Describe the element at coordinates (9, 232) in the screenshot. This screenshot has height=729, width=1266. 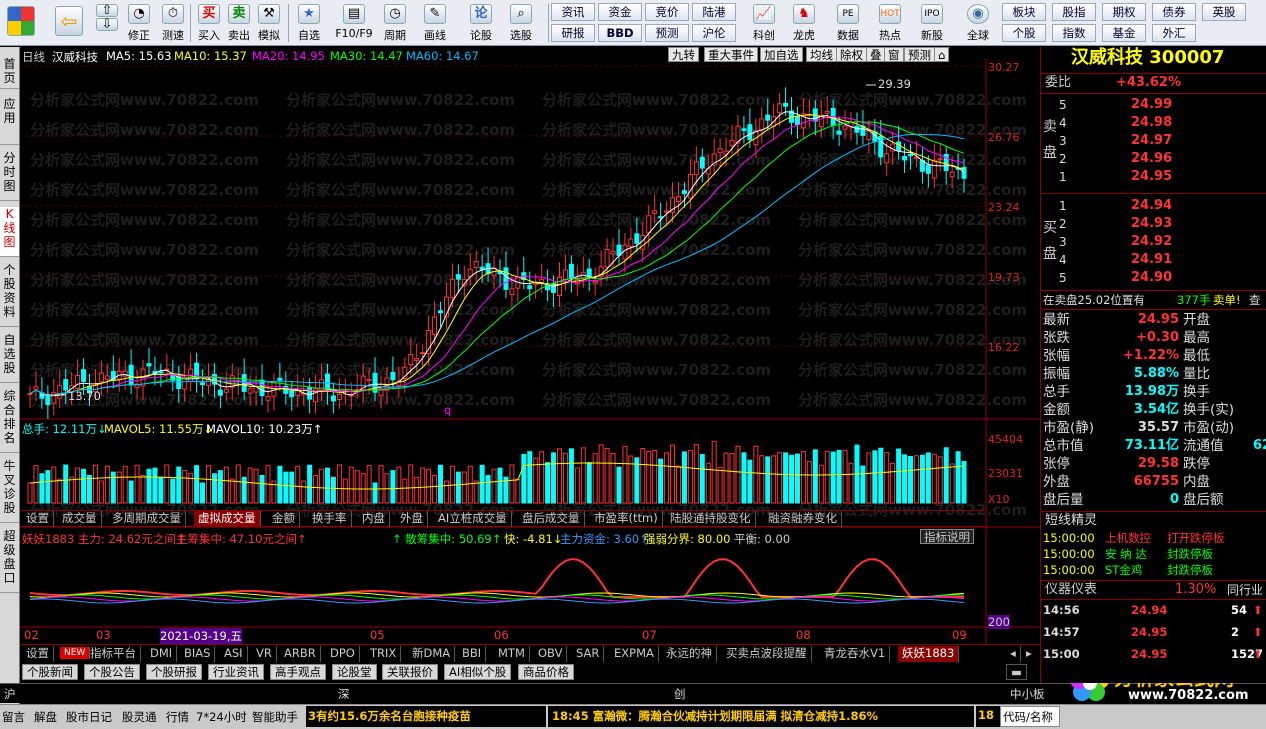
I see `sidenav-kline: K线图` at that location.